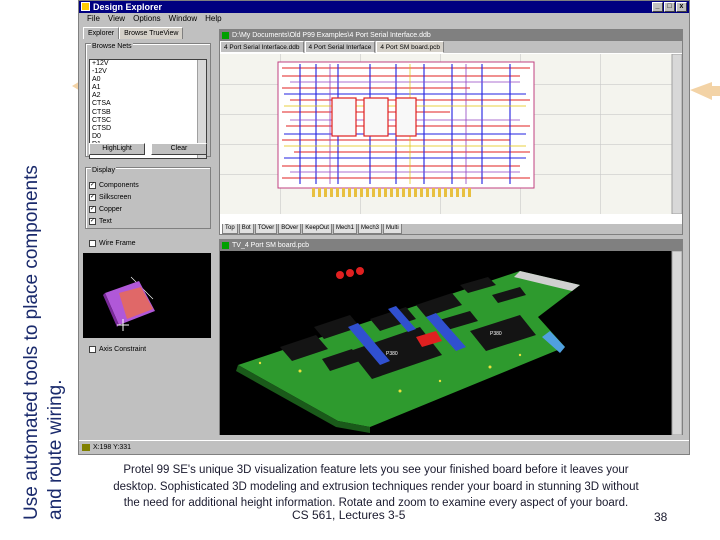  What do you see at coordinates (93, 19) in the screenshot?
I see `menu-file: File` at bounding box center [93, 19].